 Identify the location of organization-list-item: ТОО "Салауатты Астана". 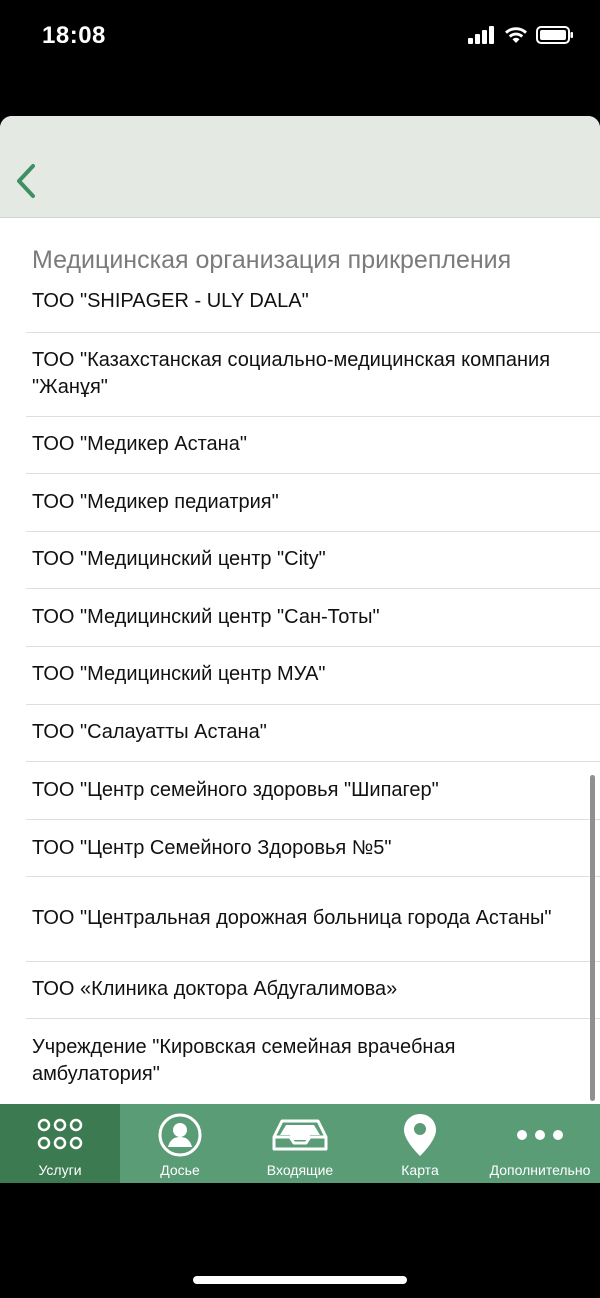
(300, 733).